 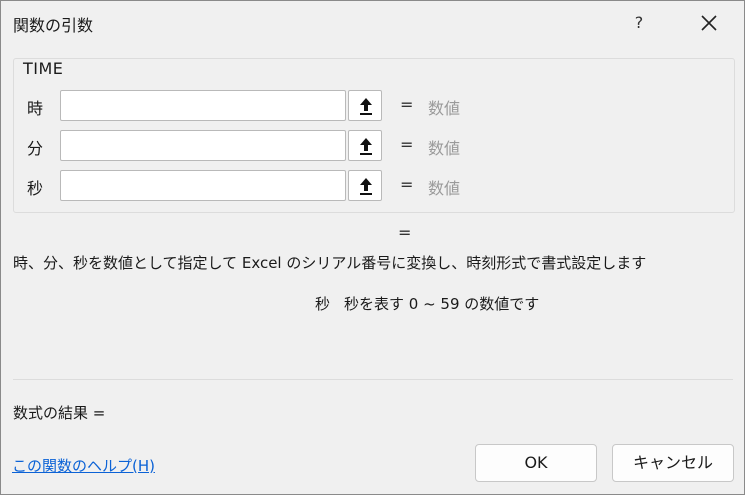 I want to click on function-name: TIME, so click(x=43, y=68).